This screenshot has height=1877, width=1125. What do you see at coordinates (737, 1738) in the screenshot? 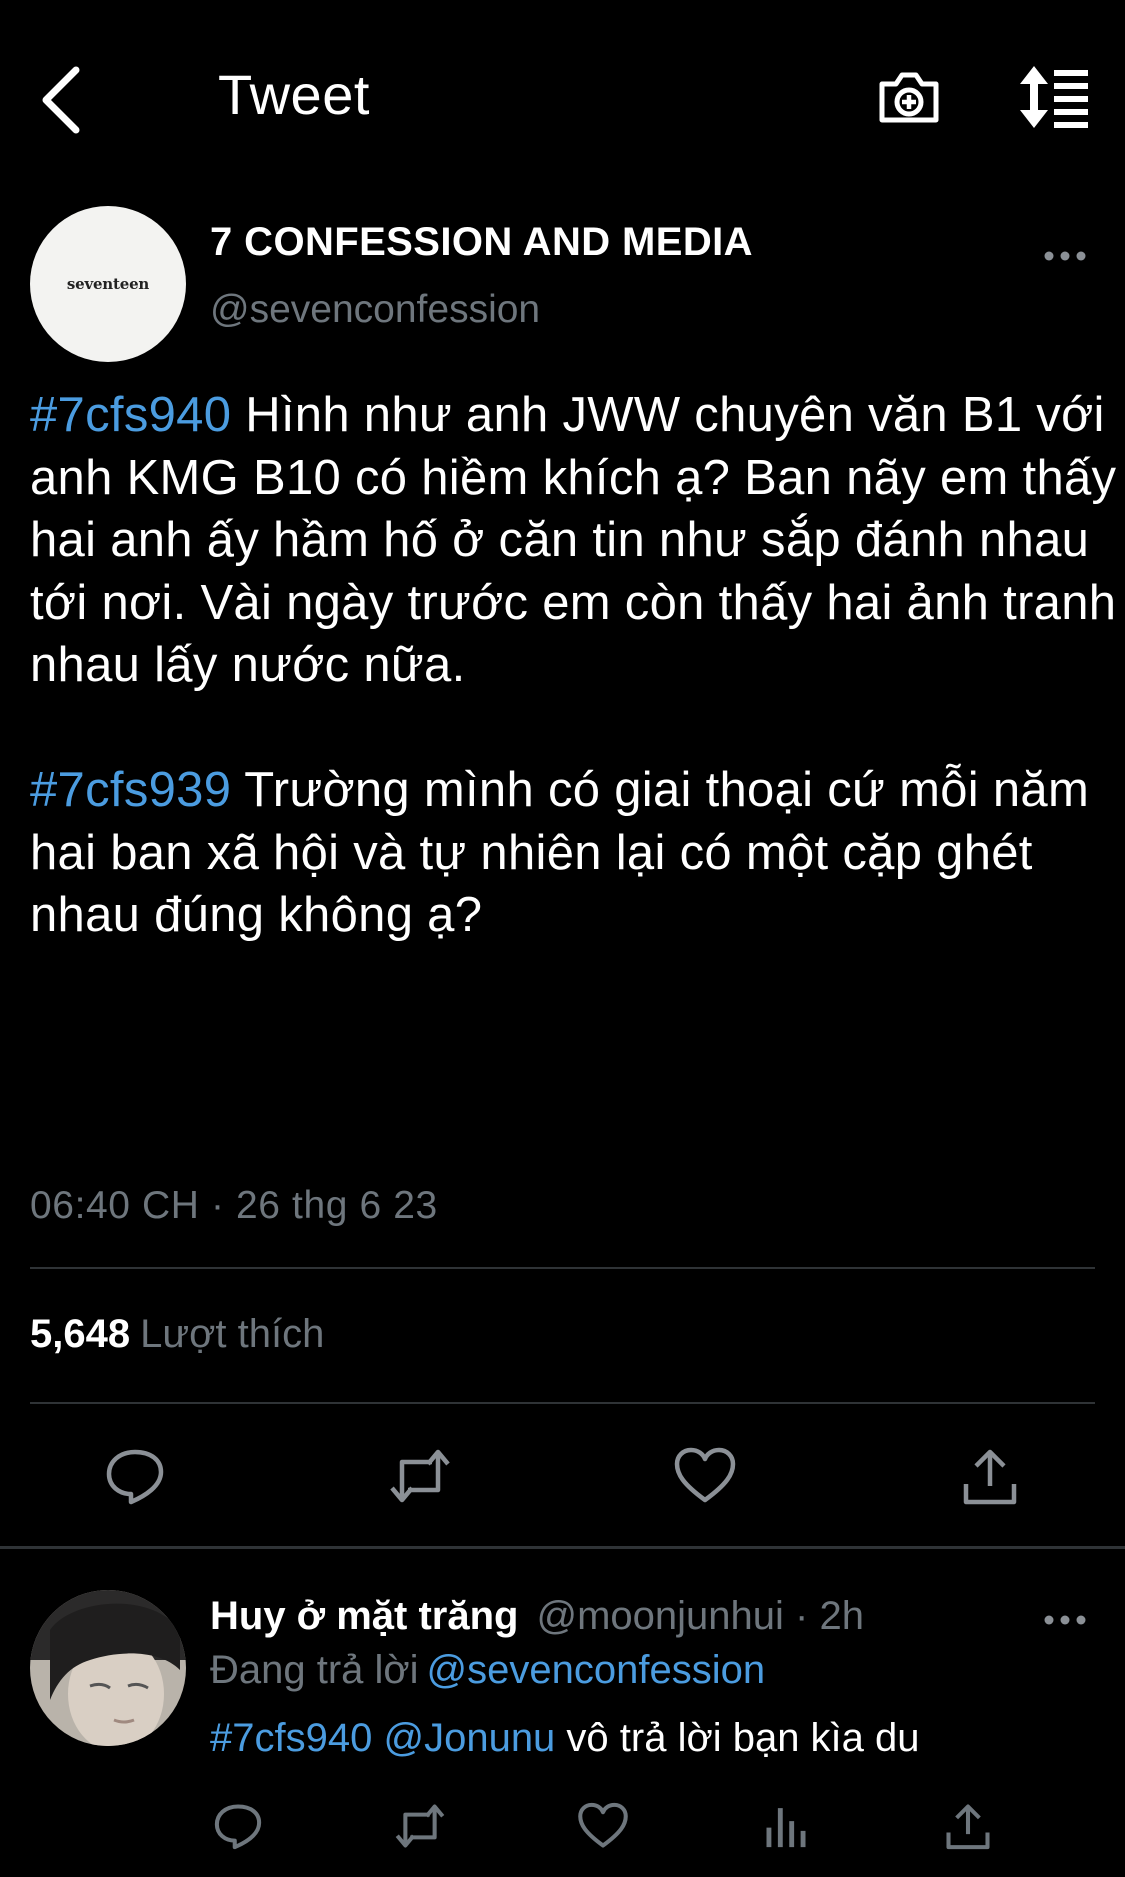
I see `reply-text-body: vô trả lời bạn kìa du` at bounding box center [737, 1738].